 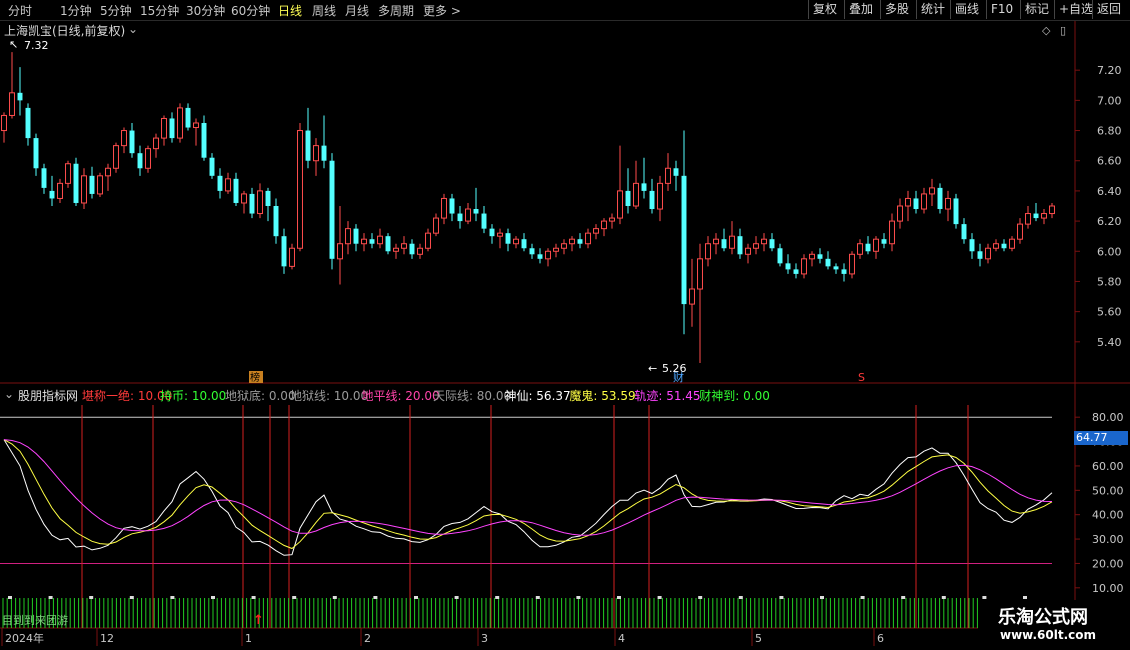 What do you see at coordinates (324, 10) in the screenshot?
I see `period-weekly: 周线` at bounding box center [324, 10].